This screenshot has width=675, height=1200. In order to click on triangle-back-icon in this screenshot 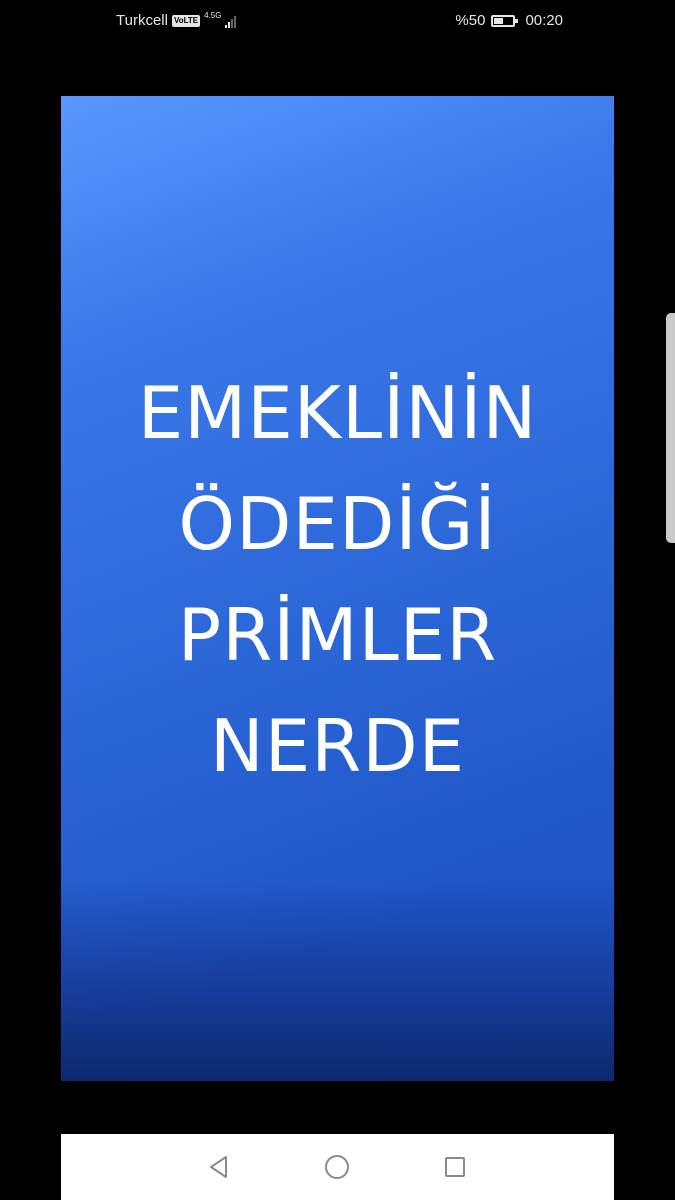, I will do `click(218, 1167)`.